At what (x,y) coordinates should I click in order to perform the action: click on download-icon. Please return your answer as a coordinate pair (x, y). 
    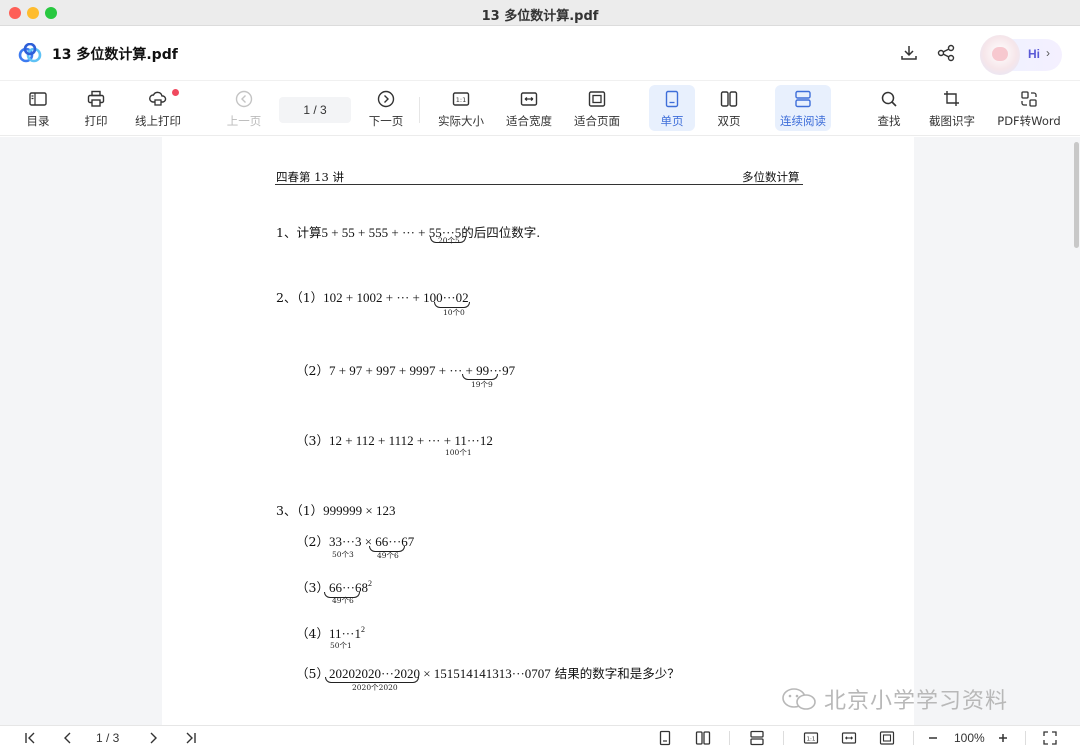
    Looking at the image, I should click on (909, 53).